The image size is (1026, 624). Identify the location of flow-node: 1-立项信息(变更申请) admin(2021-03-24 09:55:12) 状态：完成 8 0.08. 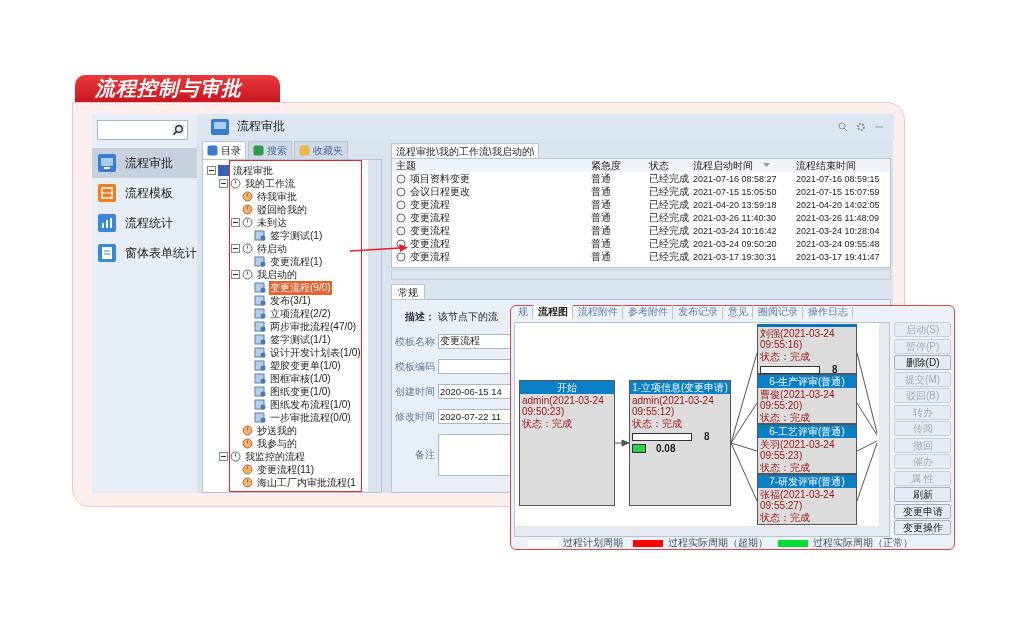
(680, 443).